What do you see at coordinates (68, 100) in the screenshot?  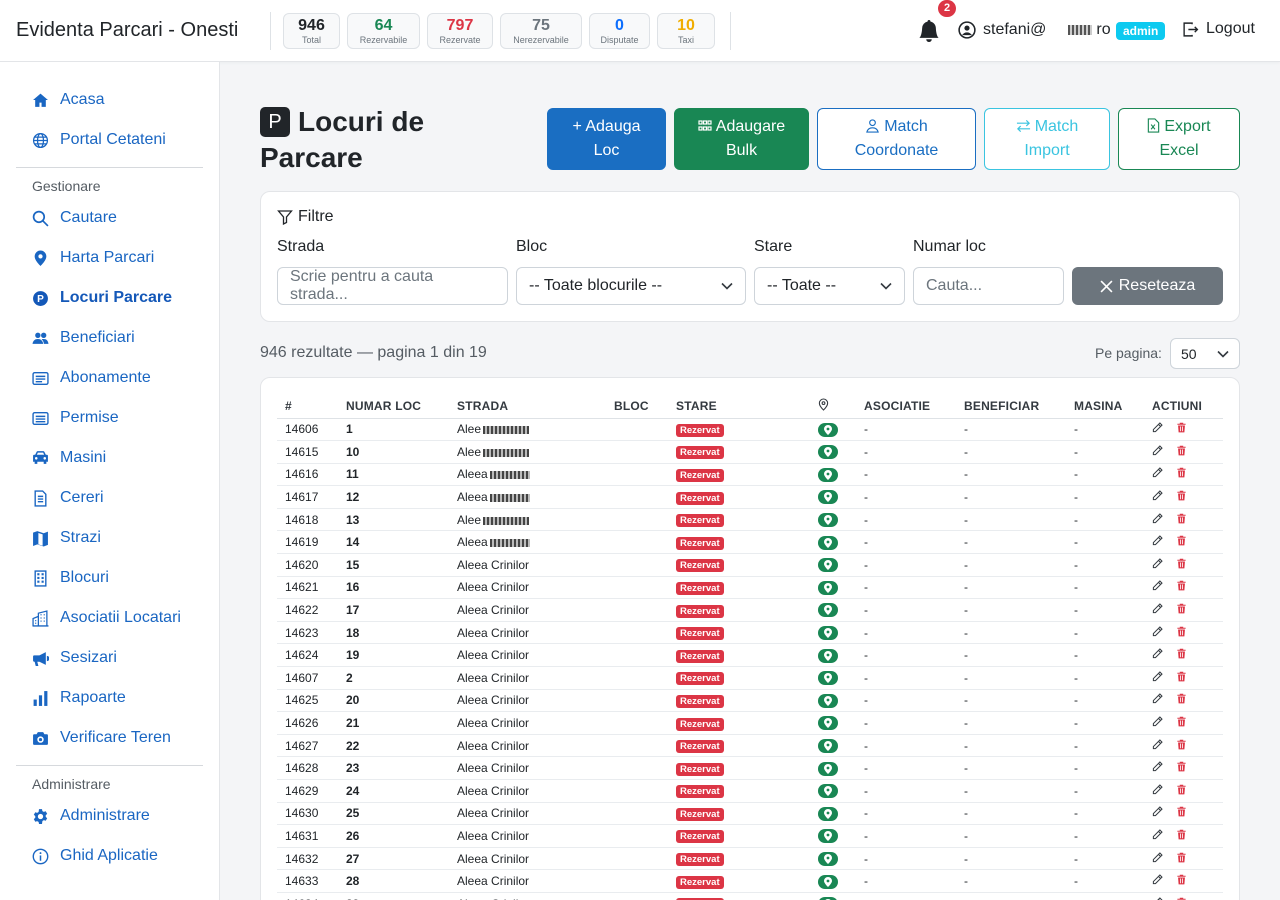 I see `sidebar-item-acasa: Acasa` at bounding box center [68, 100].